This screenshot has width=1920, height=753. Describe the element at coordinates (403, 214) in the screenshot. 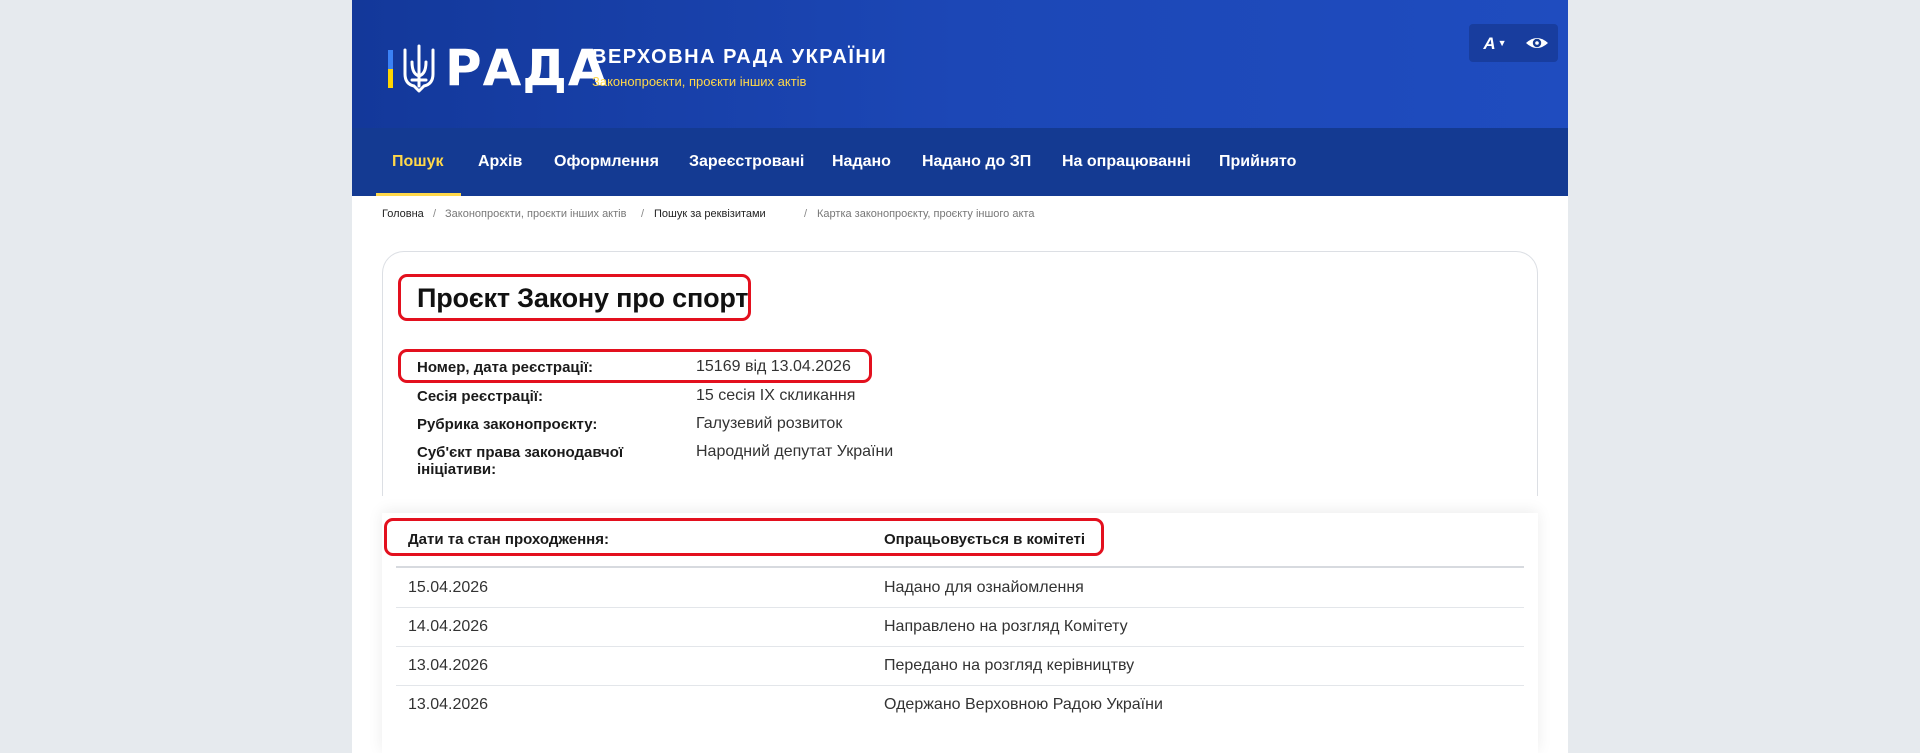

I see `breadcrumb-home: Головна` at that location.